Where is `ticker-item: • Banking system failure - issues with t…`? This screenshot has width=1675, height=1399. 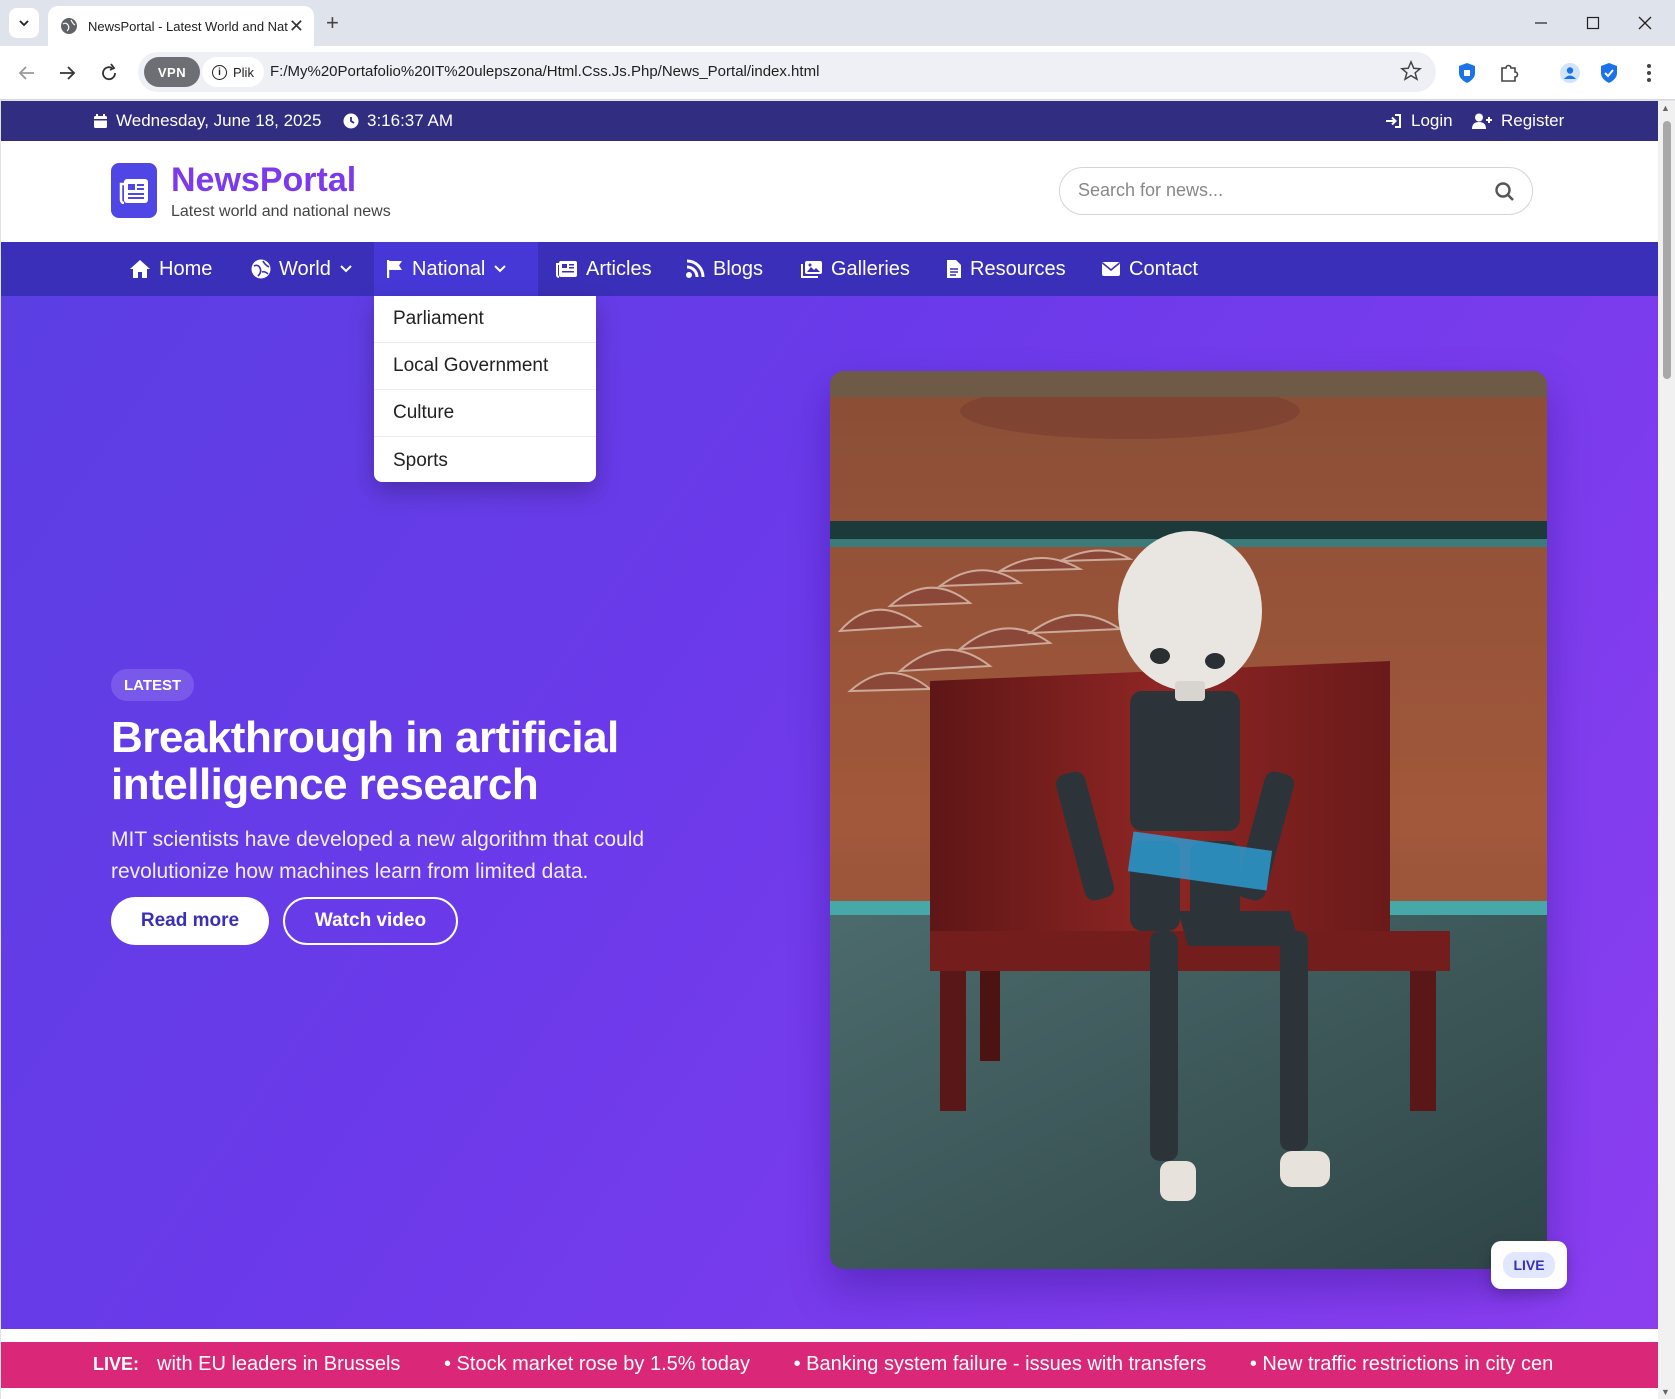 ticker-item: • Banking system failure - issues with t… is located at coordinates (1000, 1364).